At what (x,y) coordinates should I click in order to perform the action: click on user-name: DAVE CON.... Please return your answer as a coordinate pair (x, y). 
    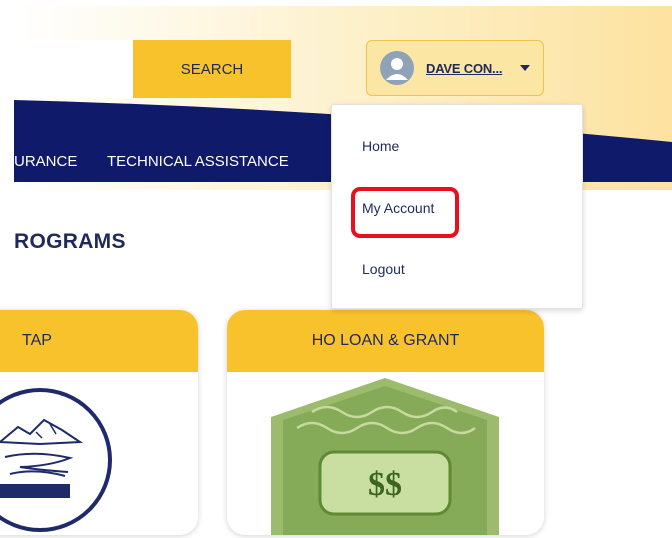
    Looking at the image, I should click on (464, 68).